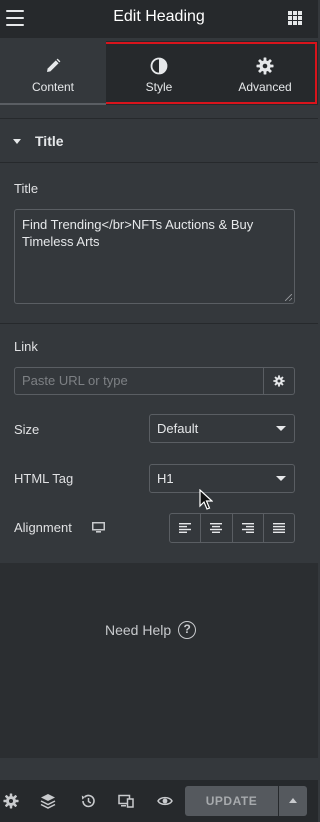 Image resolution: width=320 pixels, height=822 pixels. Describe the element at coordinates (43, 527) in the screenshot. I see `alignment-field-label: Alignment` at that location.